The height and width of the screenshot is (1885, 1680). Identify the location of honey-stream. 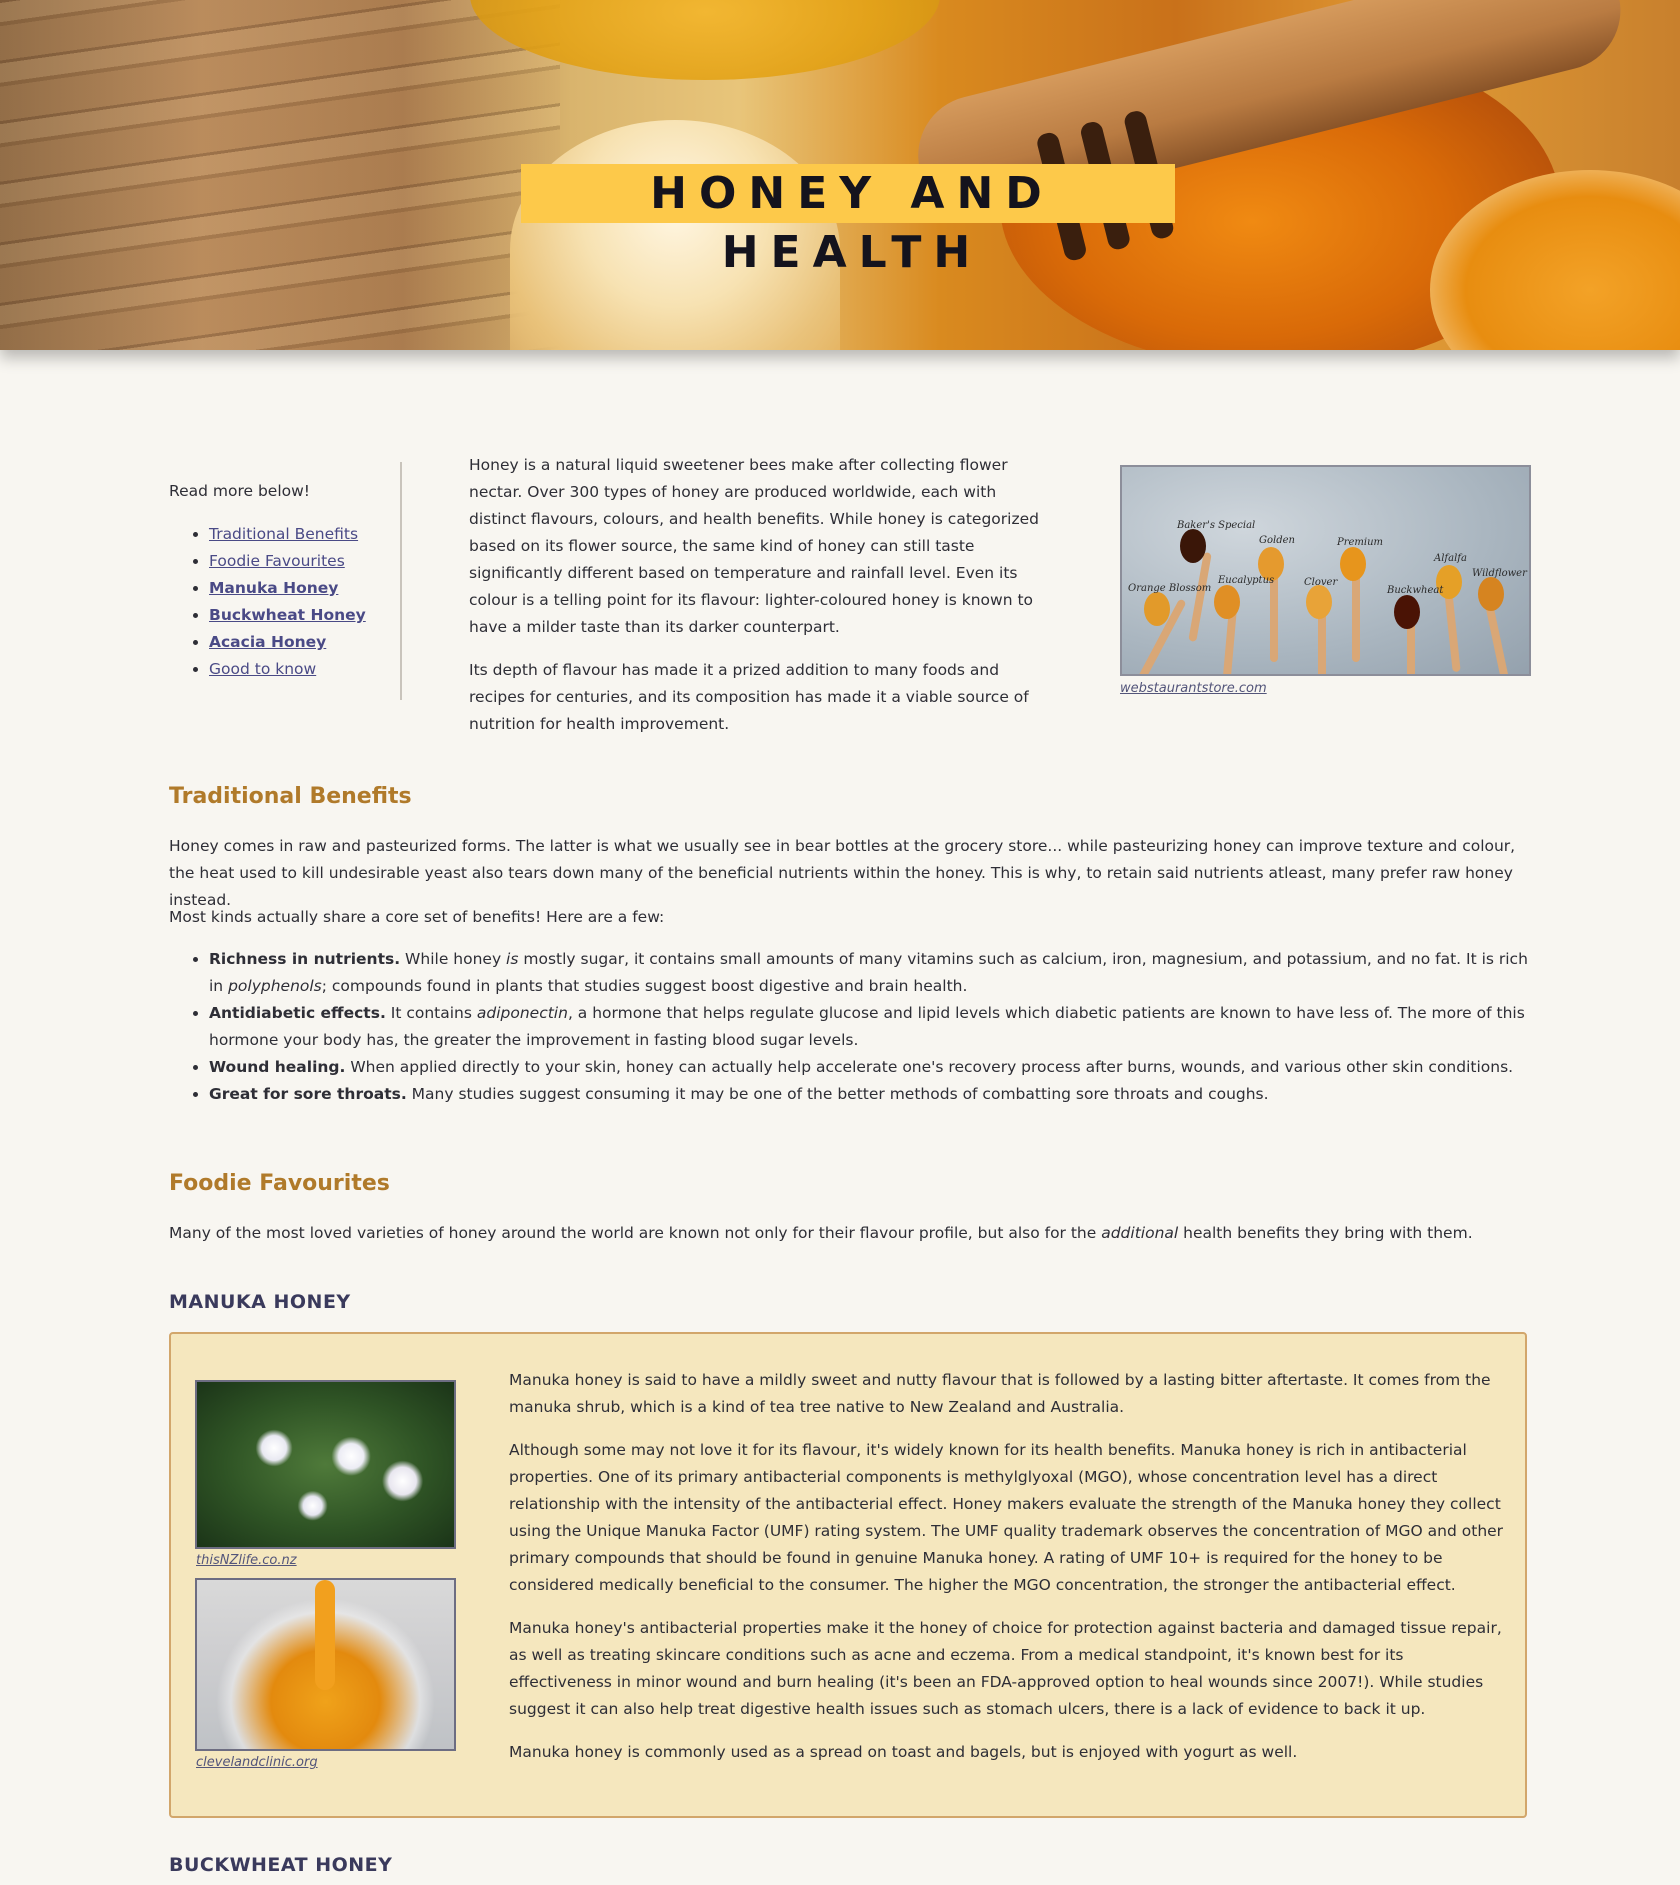
(325, 1635).